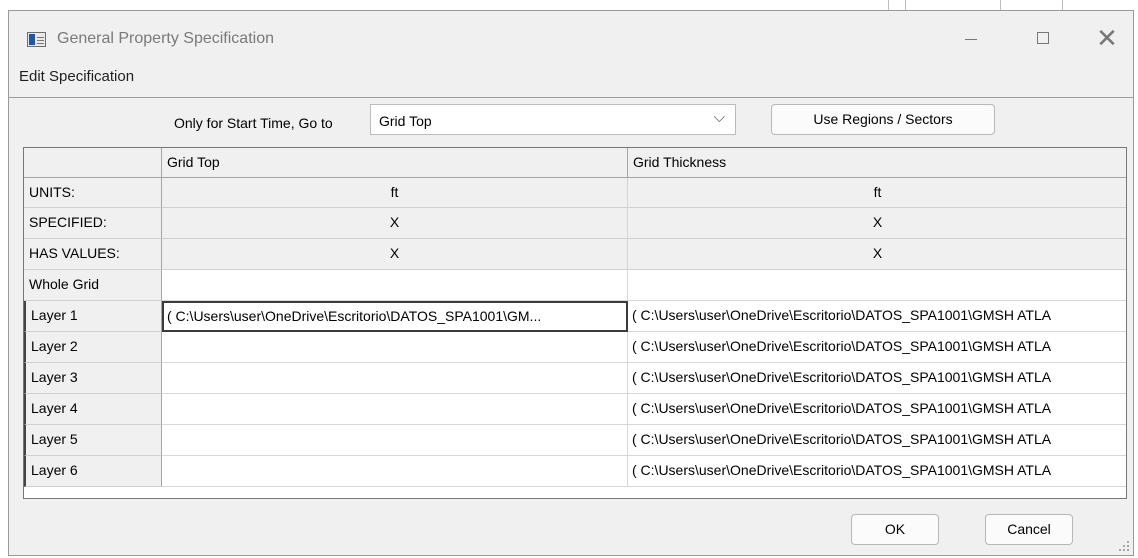 This screenshot has height=558, width=1138. What do you see at coordinates (395, 378) in the screenshot?
I see `layer-3-grid-top-cell` at bounding box center [395, 378].